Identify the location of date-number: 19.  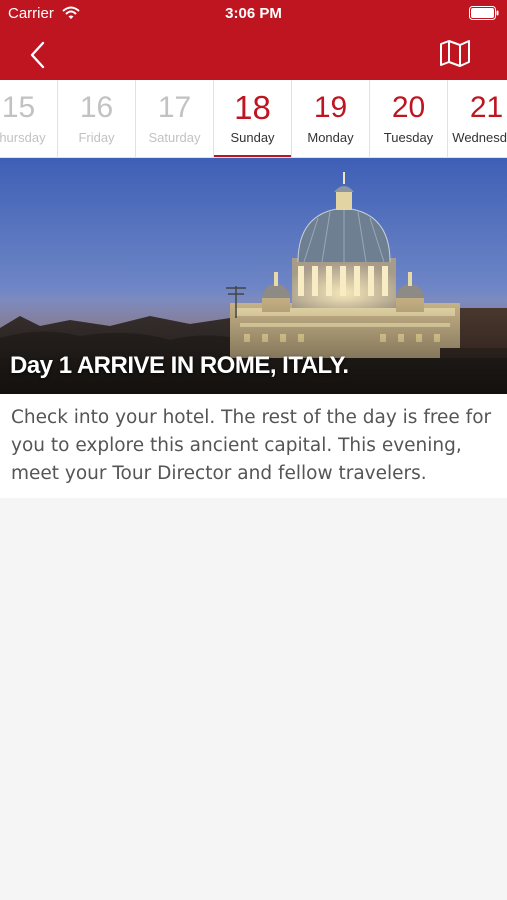
(330, 107).